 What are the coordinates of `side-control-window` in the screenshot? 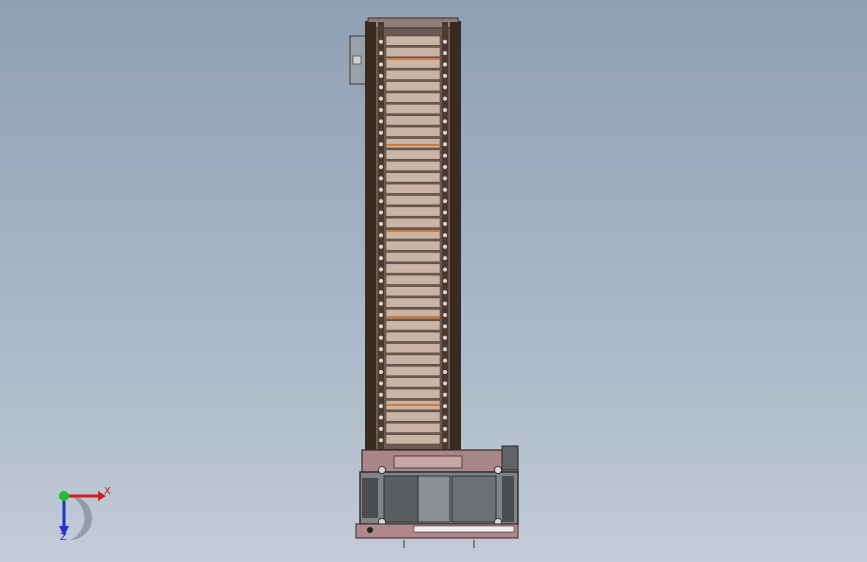 It's located at (357, 60).